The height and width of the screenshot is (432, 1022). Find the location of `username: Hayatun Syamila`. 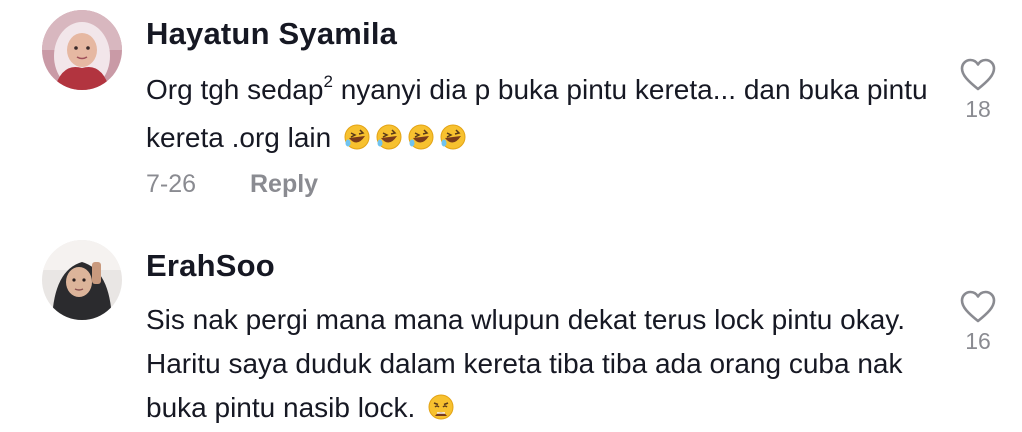

username: Hayatun Syamila is located at coordinates (271, 34).